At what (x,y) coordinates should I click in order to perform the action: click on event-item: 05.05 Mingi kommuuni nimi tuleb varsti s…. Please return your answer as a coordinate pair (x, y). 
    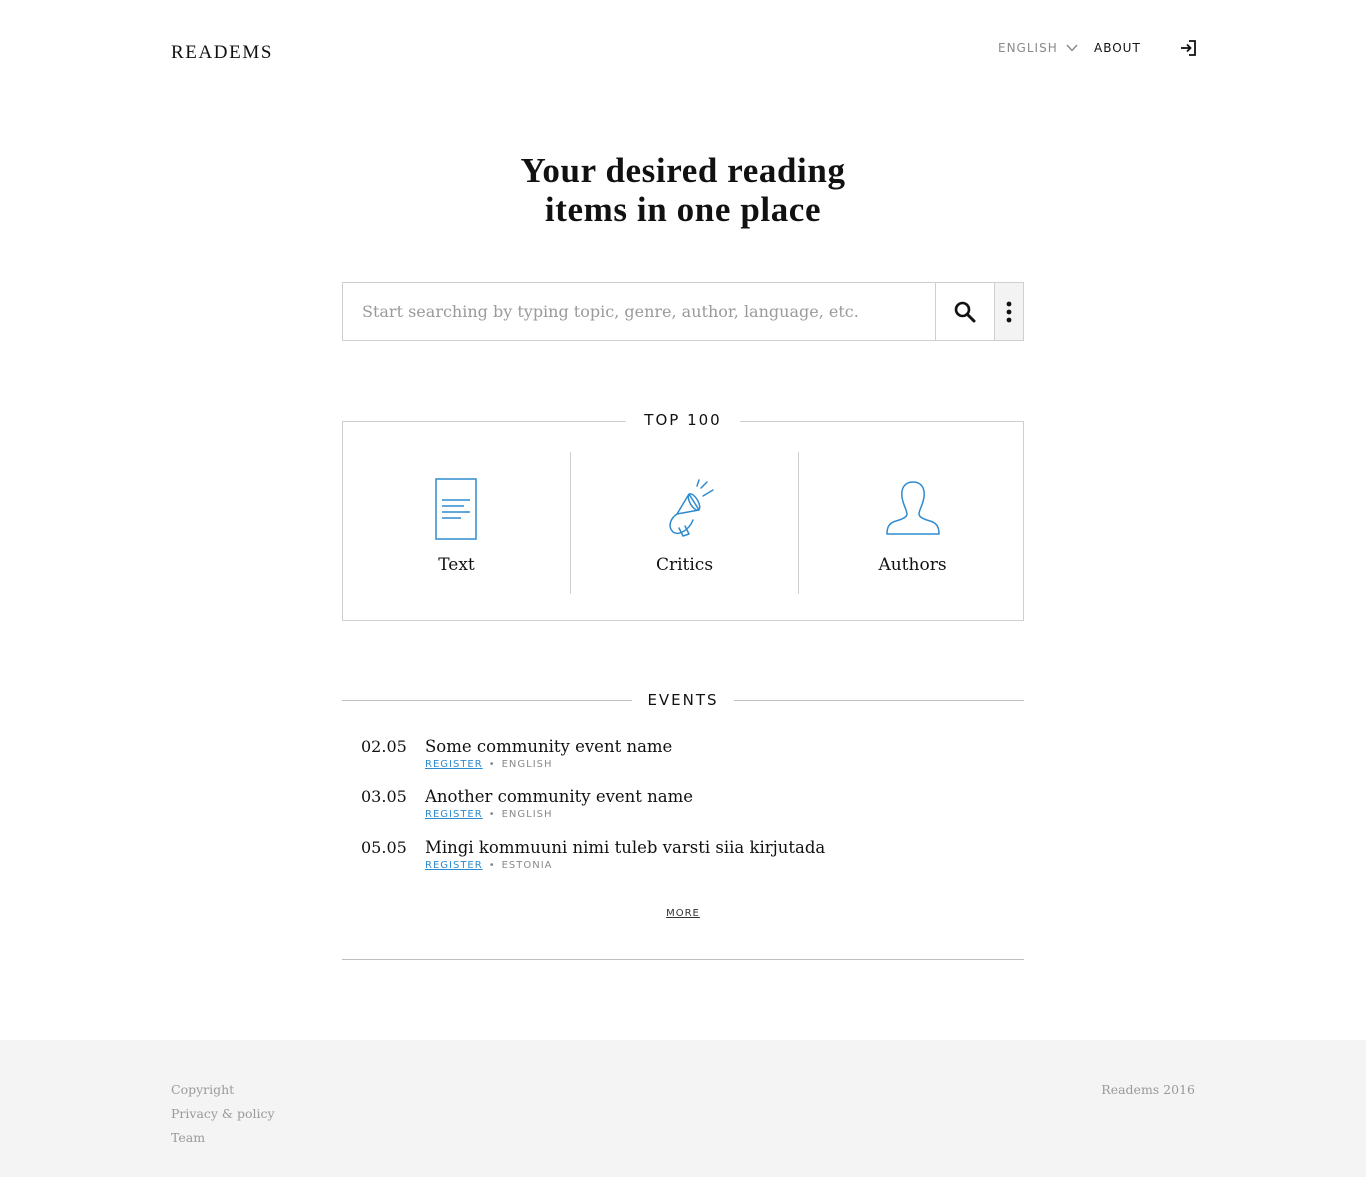
    Looking at the image, I should click on (691, 858).